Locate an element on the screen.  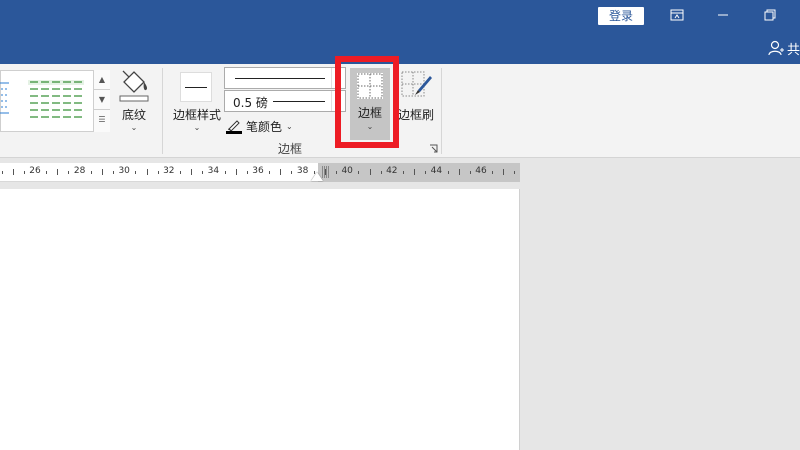
column-marker is located at coordinates (326, 172).